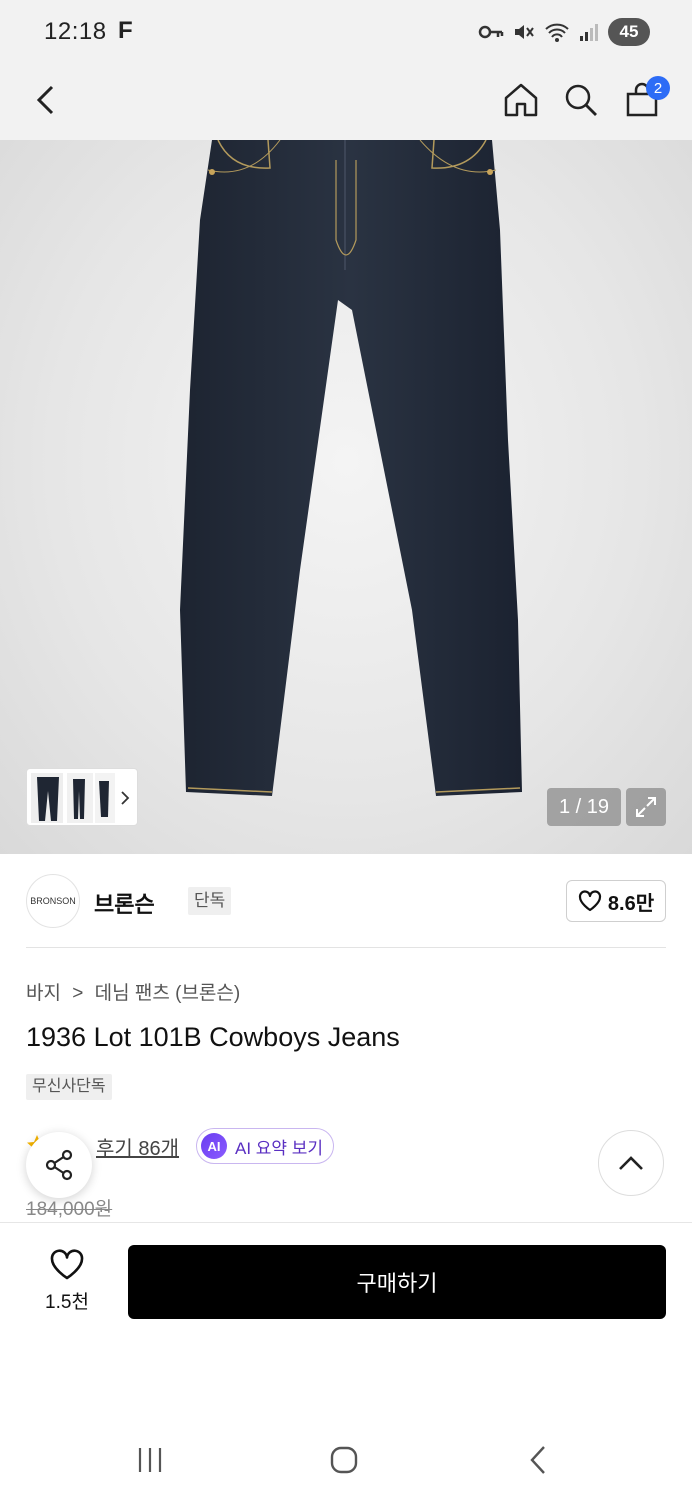 This screenshot has height=1500, width=692. I want to click on thumbnail-strip, so click(82, 797).